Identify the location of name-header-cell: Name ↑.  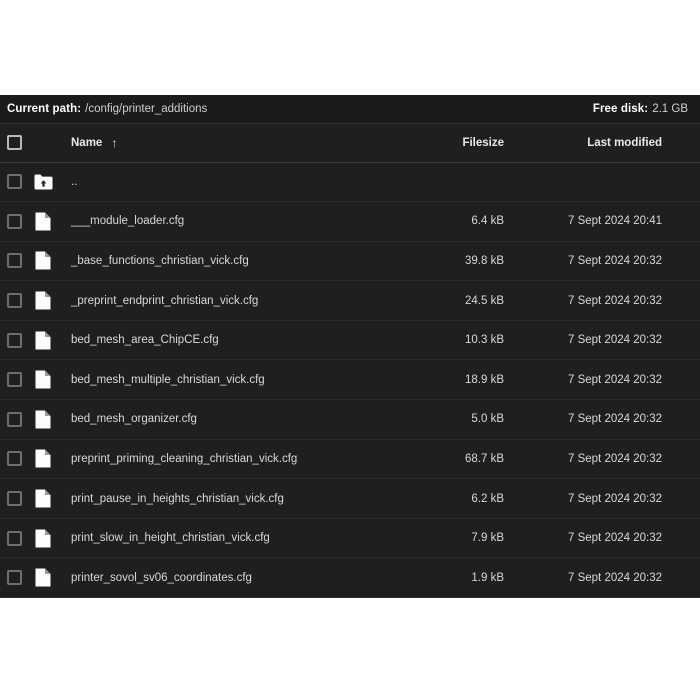
(250, 143).